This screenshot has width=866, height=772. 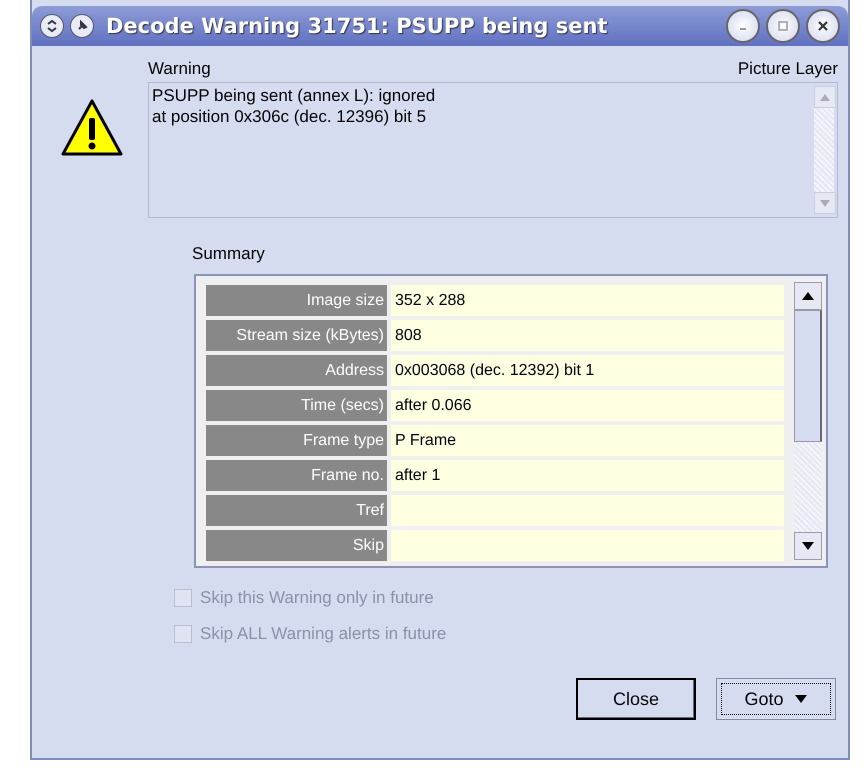 What do you see at coordinates (296, 440) in the screenshot?
I see `field-name: Frame type` at bounding box center [296, 440].